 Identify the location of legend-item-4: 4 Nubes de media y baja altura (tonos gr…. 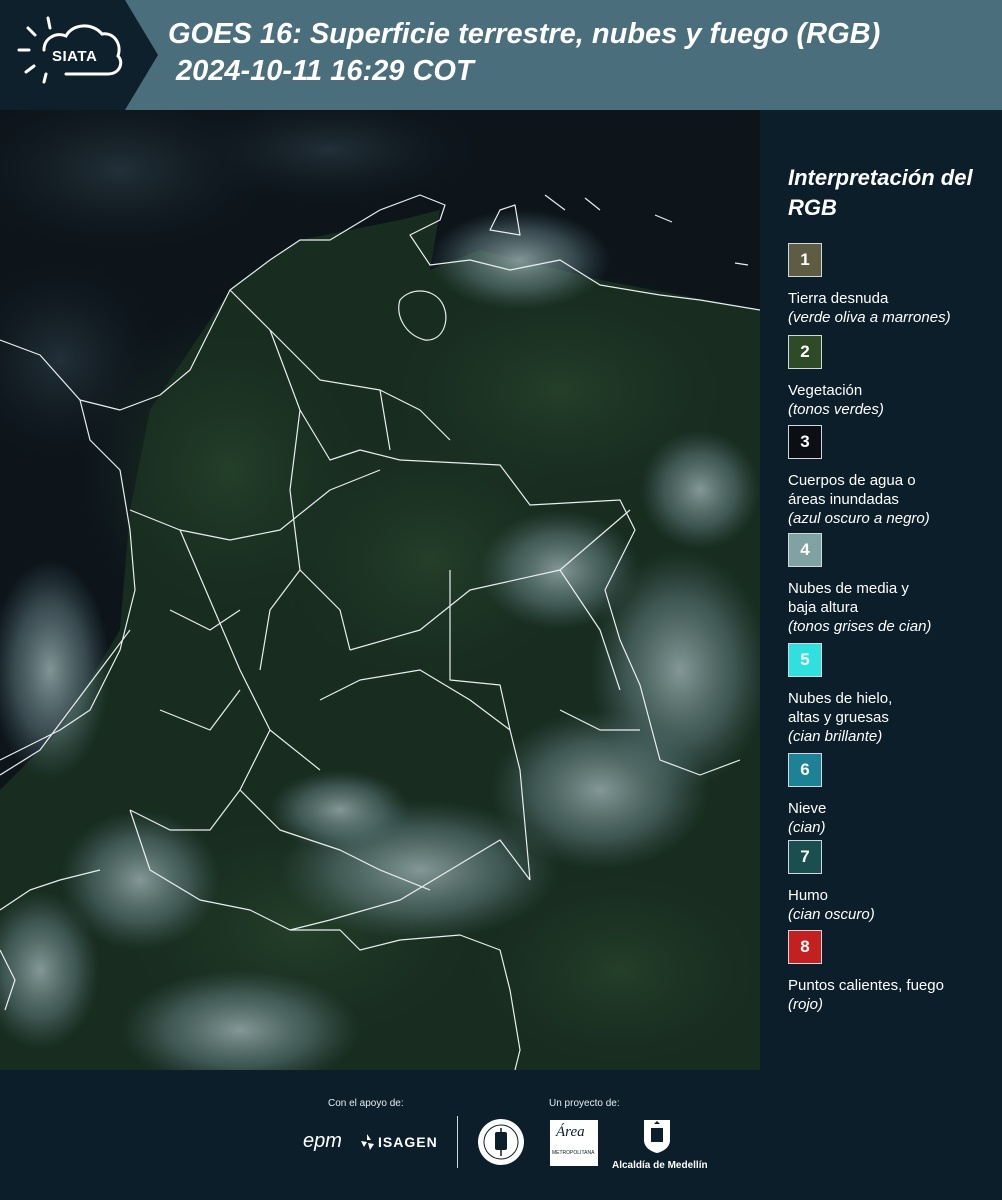
(893, 584).